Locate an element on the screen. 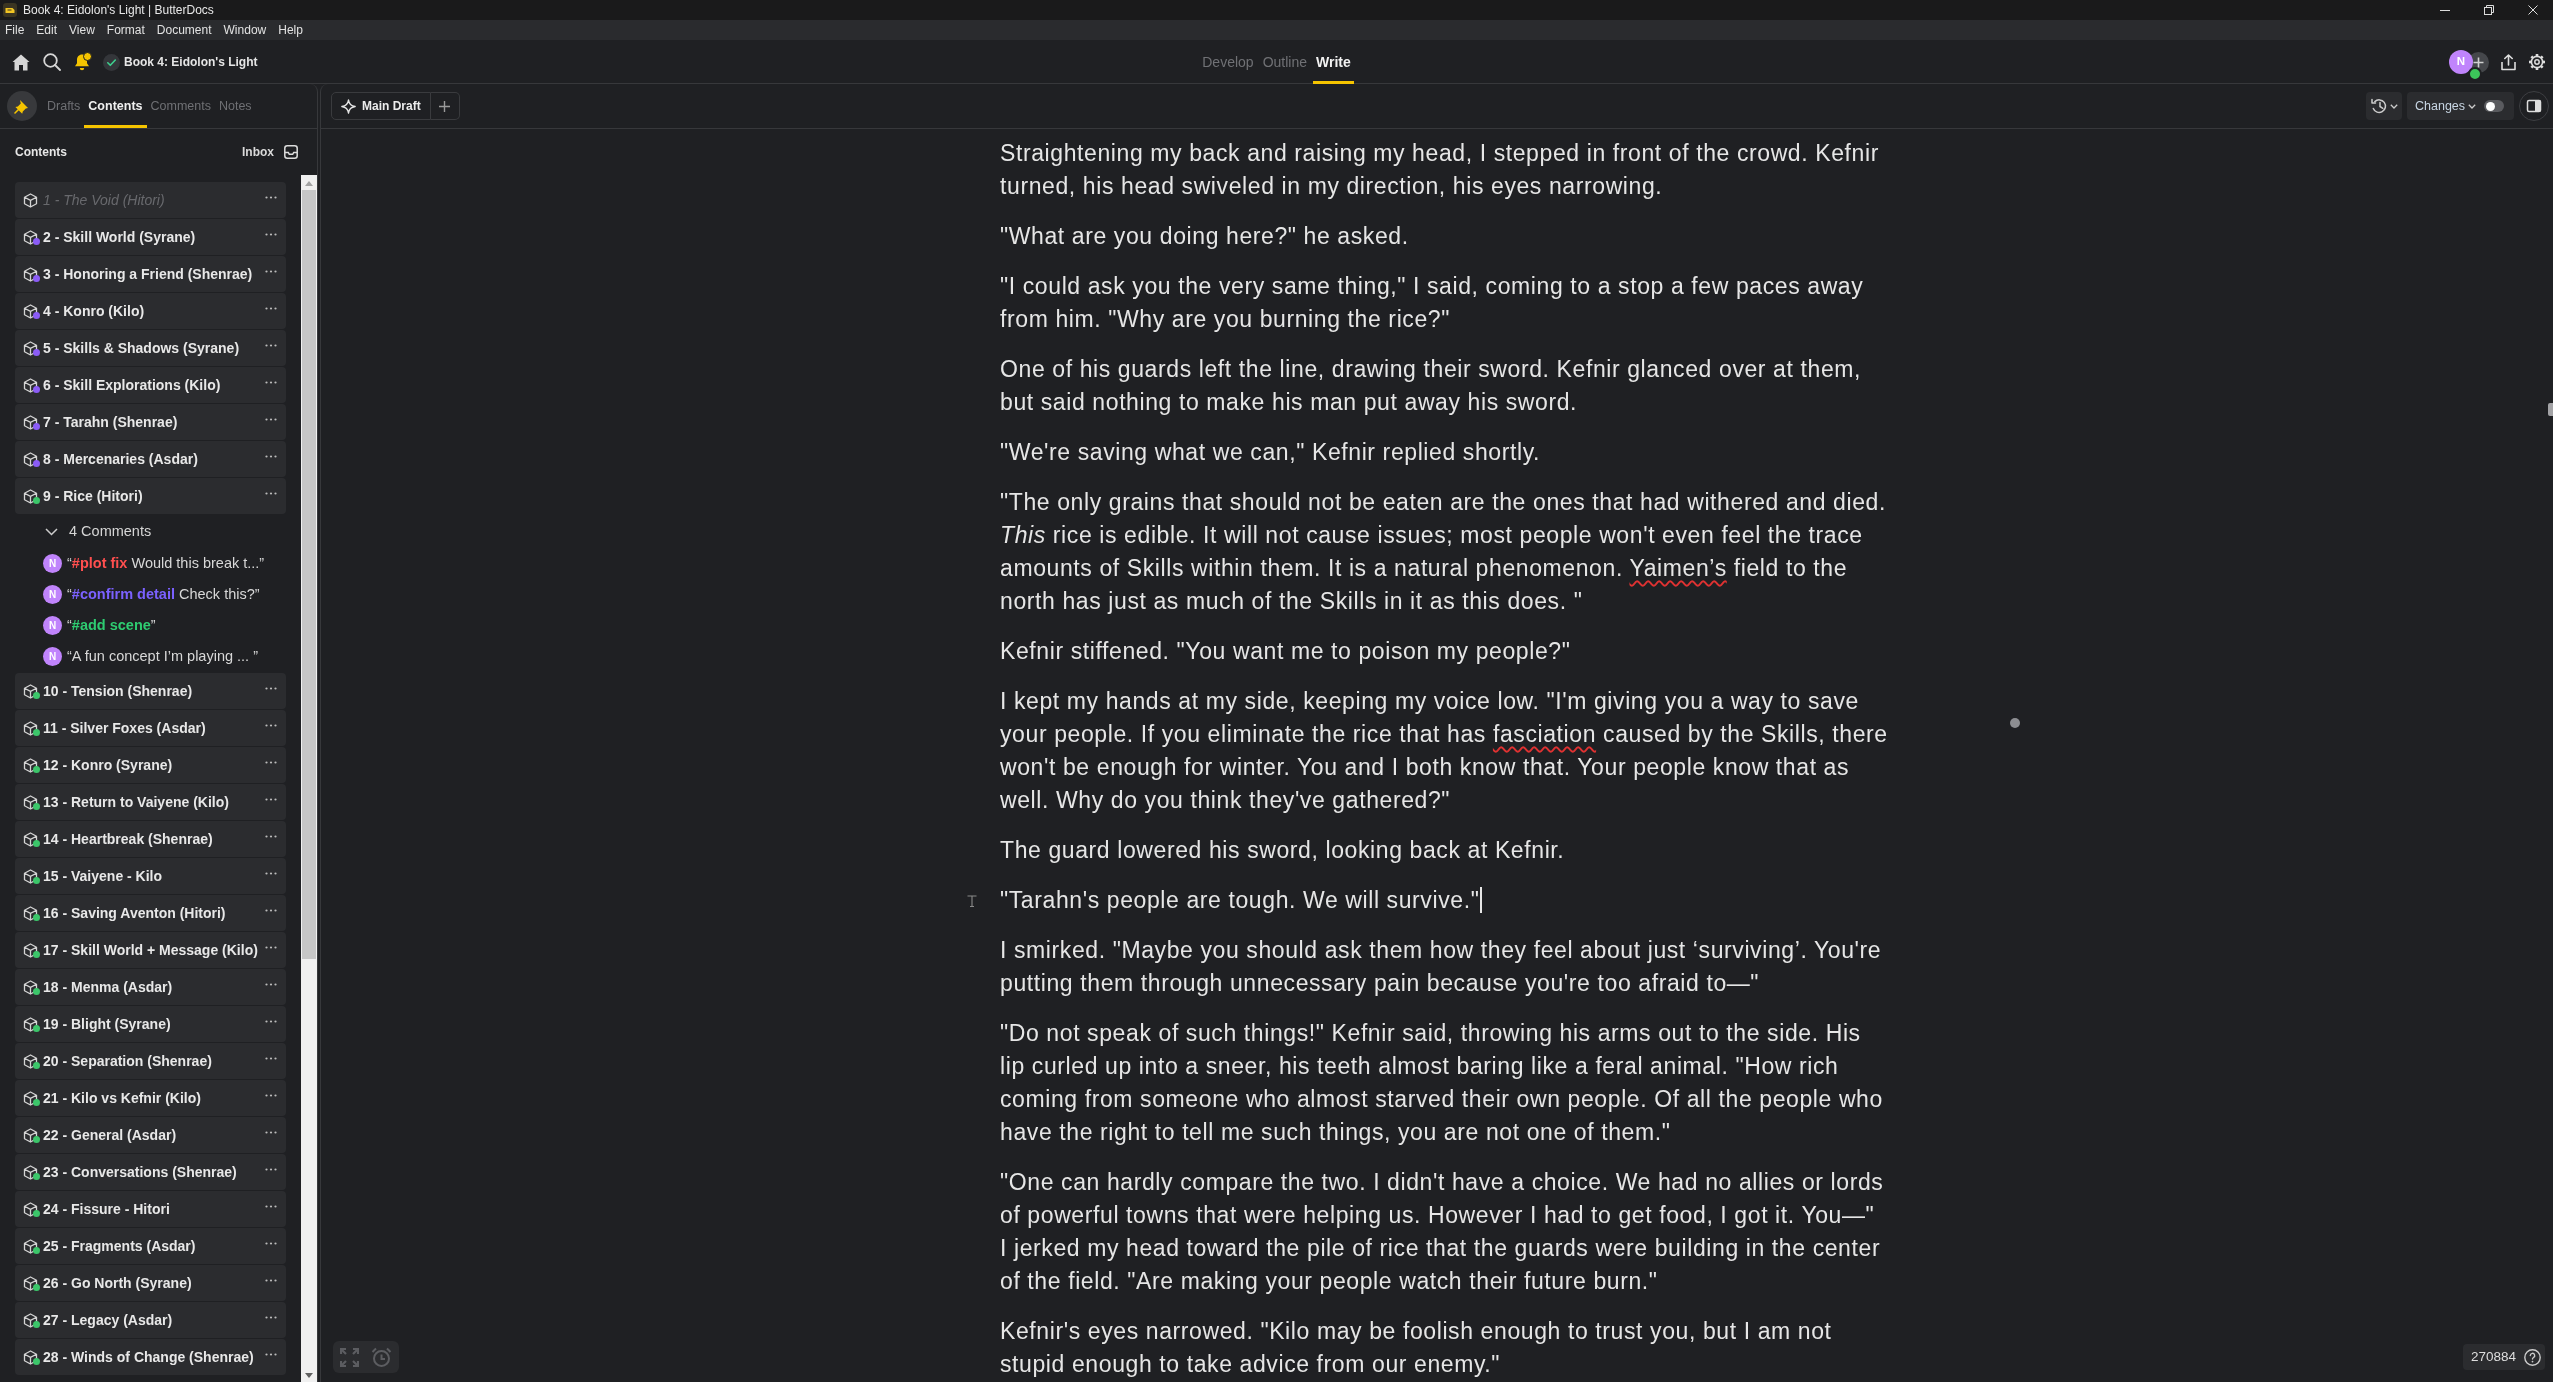 The width and height of the screenshot is (2553, 1382). history-button is located at coordinates (2384, 106).